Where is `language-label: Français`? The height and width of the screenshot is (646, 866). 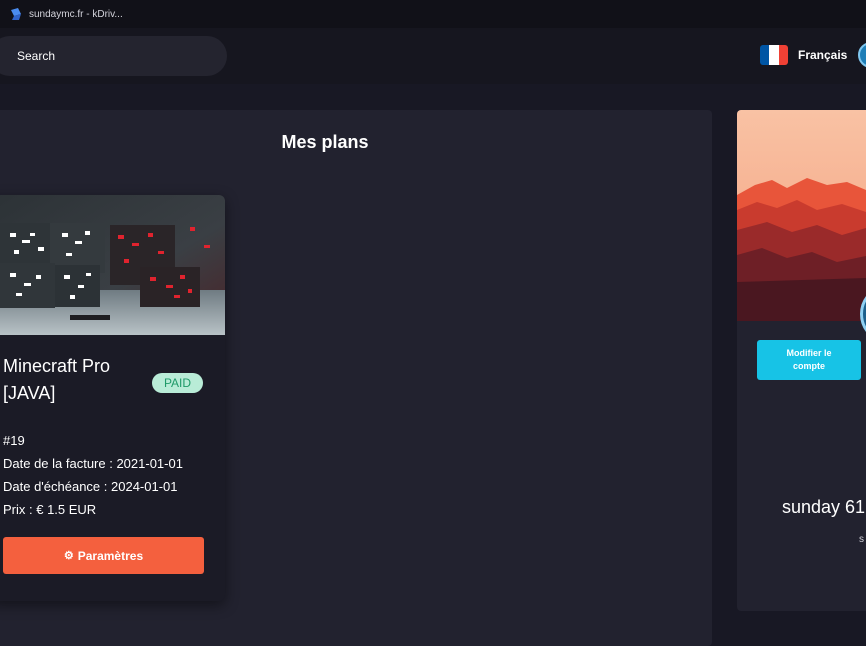 language-label: Français is located at coordinates (823, 55).